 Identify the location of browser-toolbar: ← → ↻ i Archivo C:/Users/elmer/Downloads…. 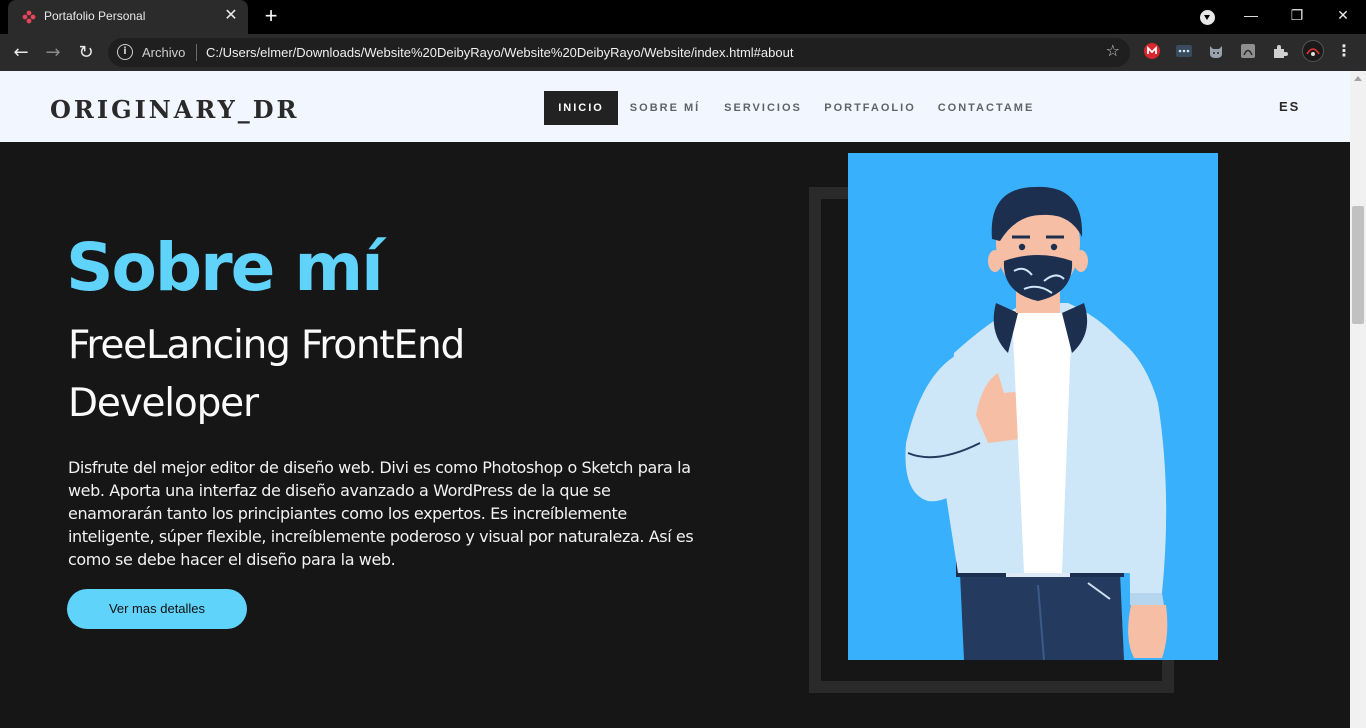
(683, 52).